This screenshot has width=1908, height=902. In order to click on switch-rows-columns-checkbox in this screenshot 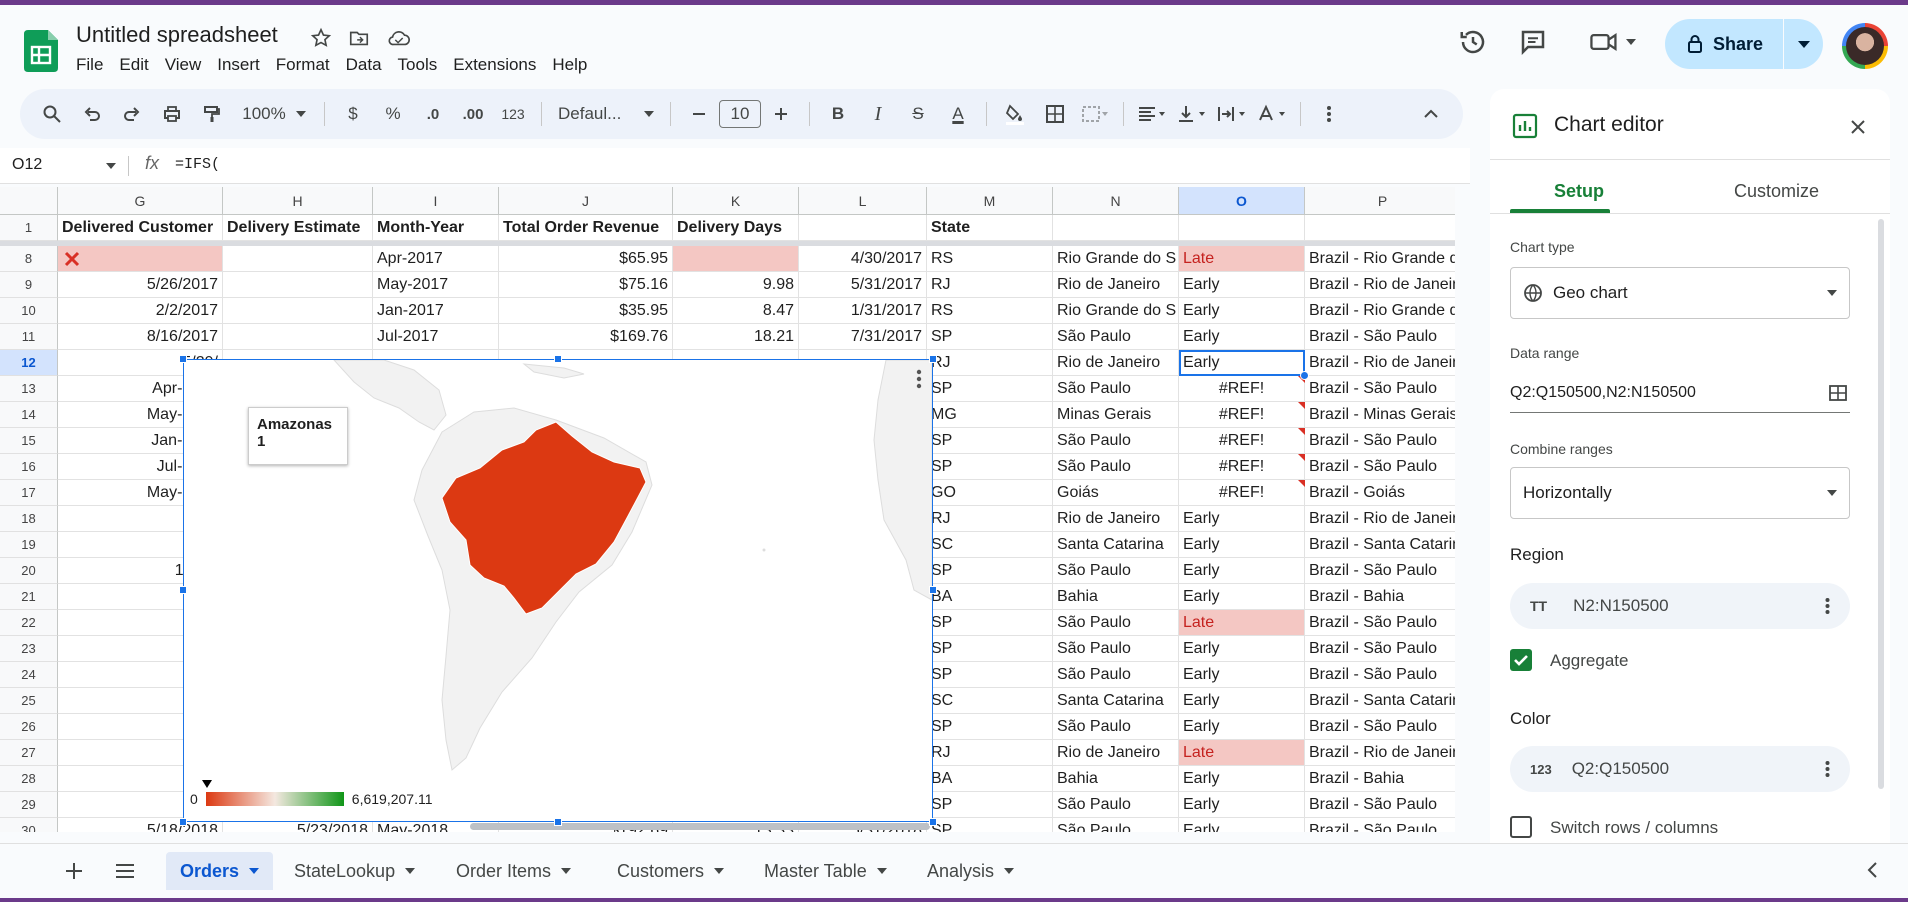, I will do `click(1521, 827)`.